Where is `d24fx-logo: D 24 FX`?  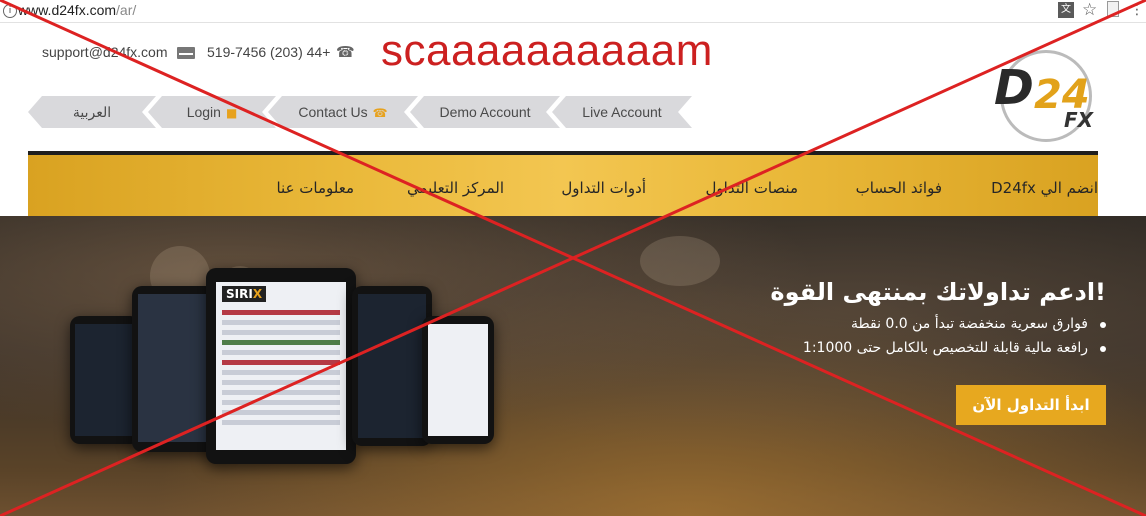
d24fx-logo: D 24 FX is located at coordinates (1050, 95).